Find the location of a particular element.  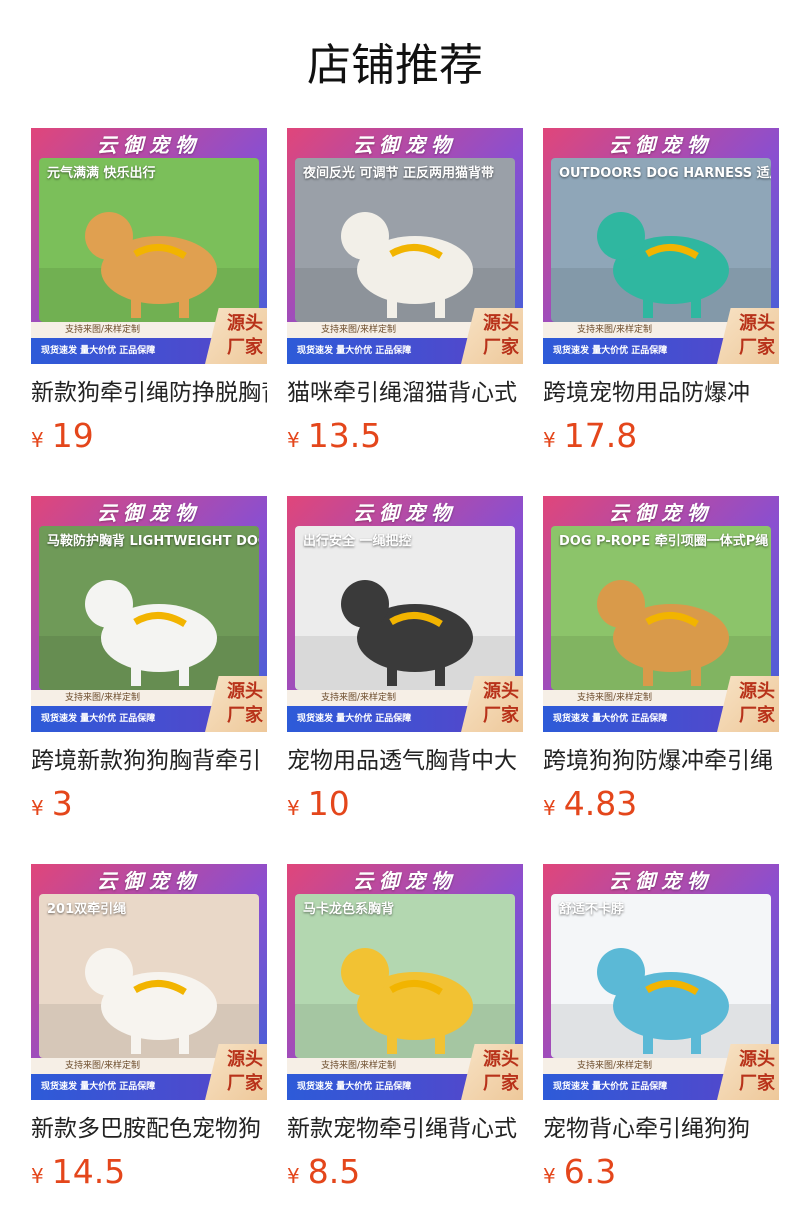

product-name: 猫咪牵引绳溜猫背心式 is located at coordinates (405, 393).